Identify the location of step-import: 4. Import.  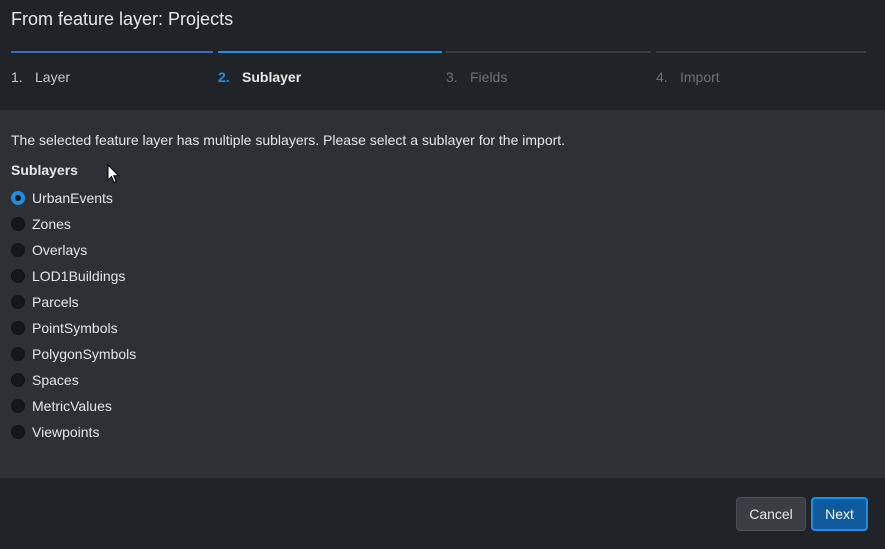
(761, 71).